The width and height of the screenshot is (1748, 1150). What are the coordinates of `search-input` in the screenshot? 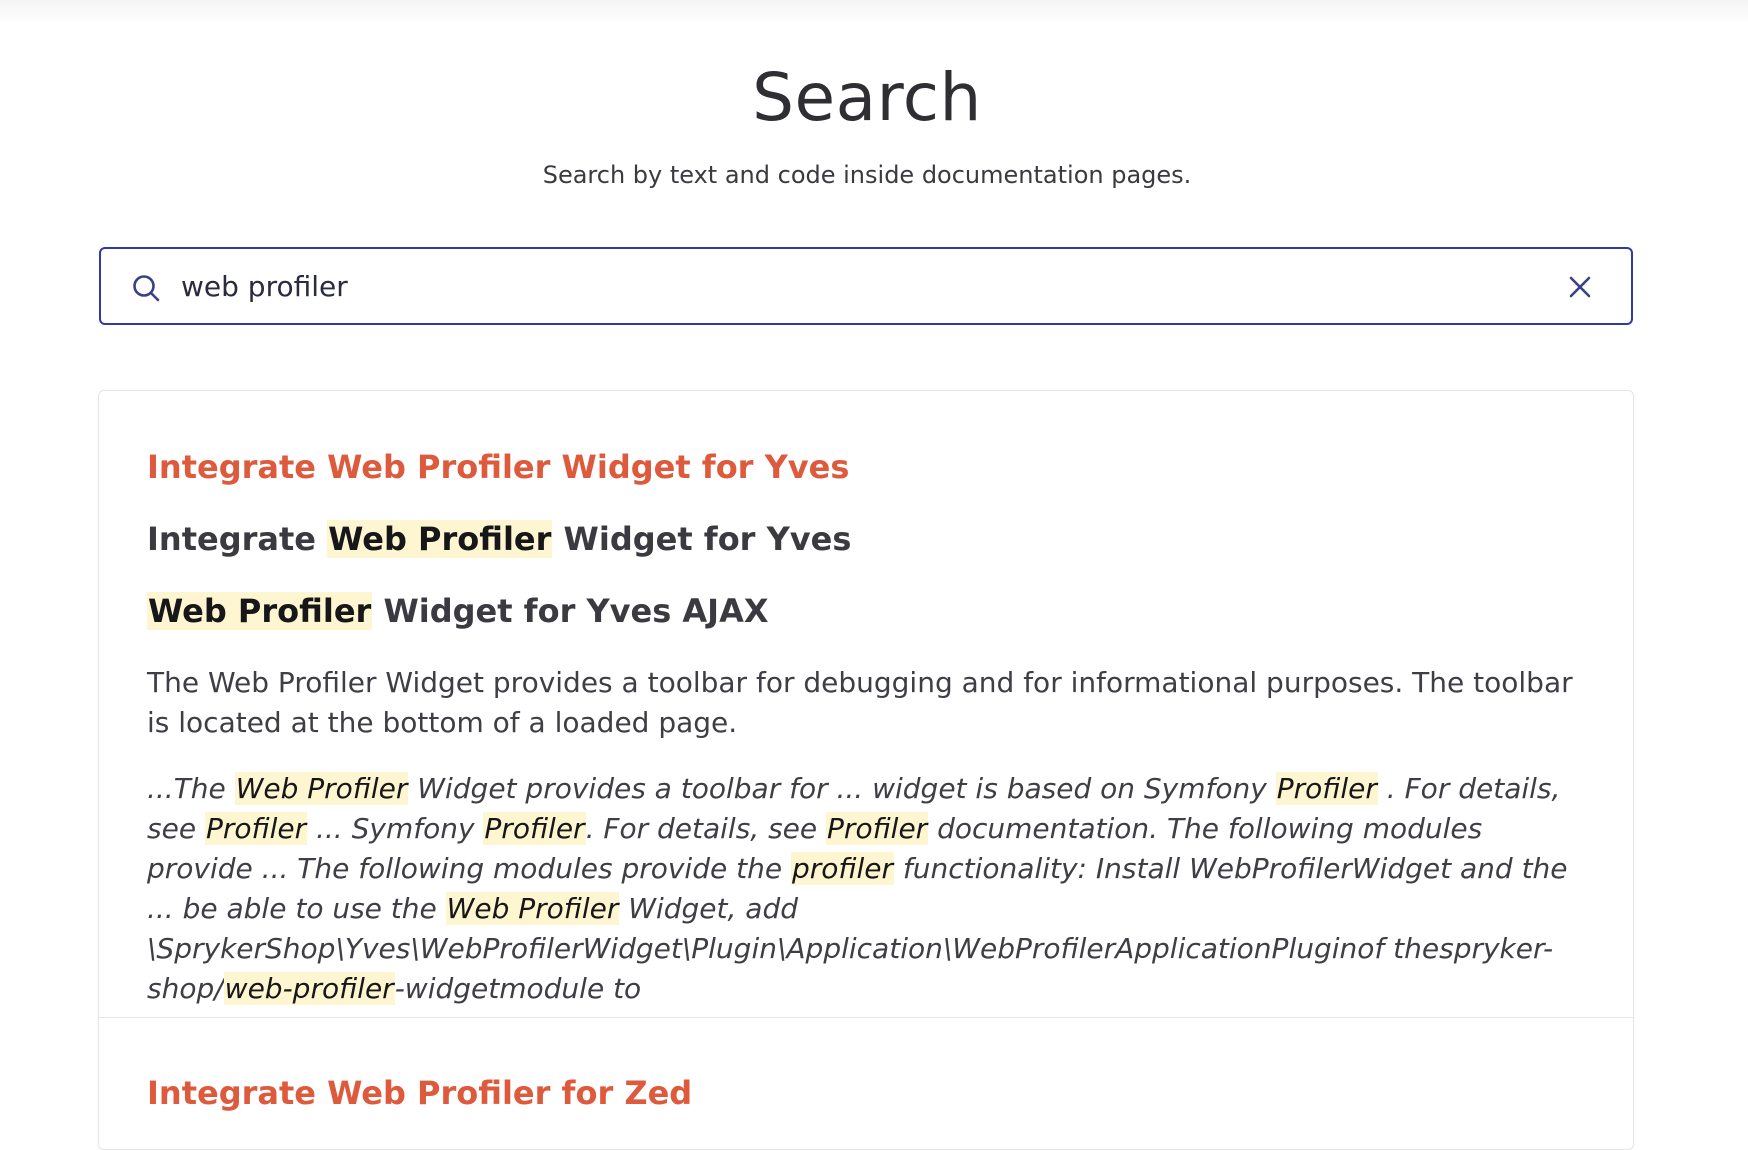 It's located at (851, 286).